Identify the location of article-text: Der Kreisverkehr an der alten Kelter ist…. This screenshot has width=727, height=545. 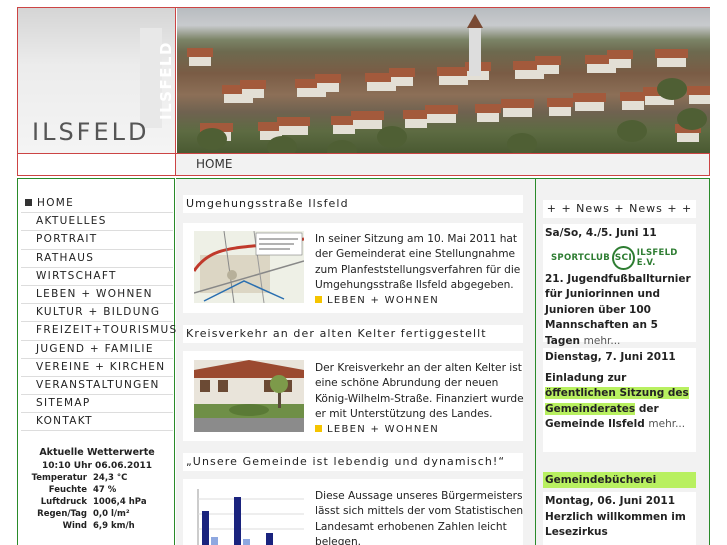
(419, 391).